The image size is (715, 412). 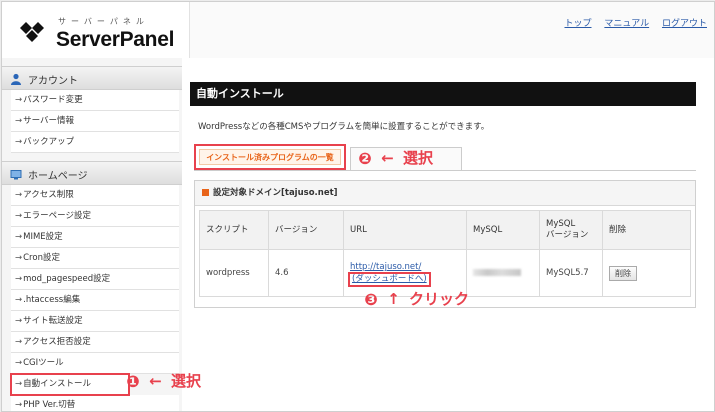 What do you see at coordinates (306, 273) in the screenshot?
I see `cell-version: 4.6` at bounding box center [306, 273].